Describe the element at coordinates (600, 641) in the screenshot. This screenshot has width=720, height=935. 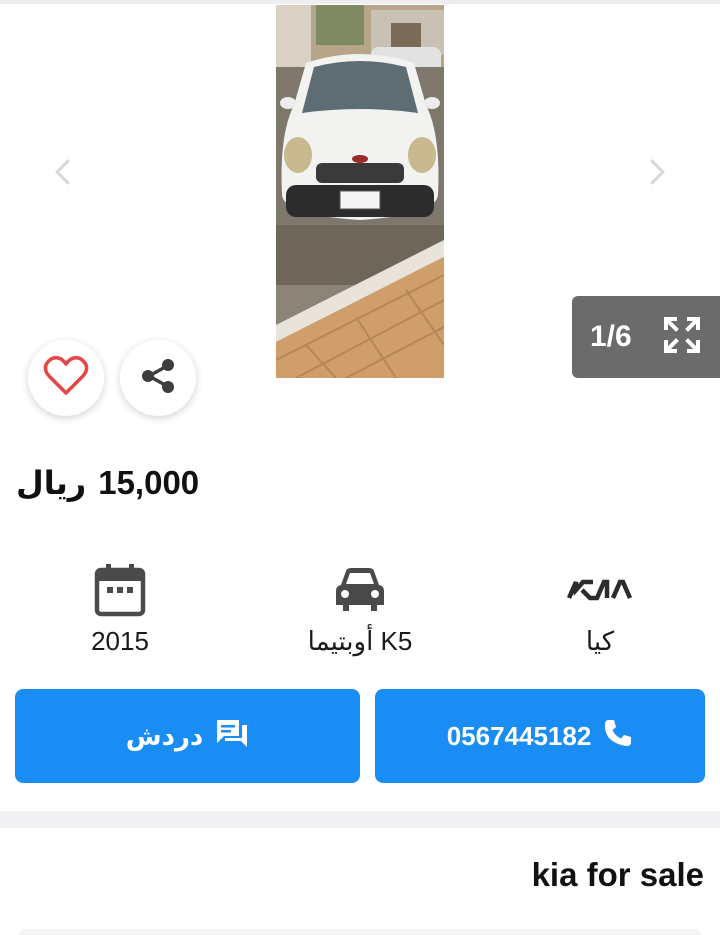
I see `spec-make-label: كيا` at that location.